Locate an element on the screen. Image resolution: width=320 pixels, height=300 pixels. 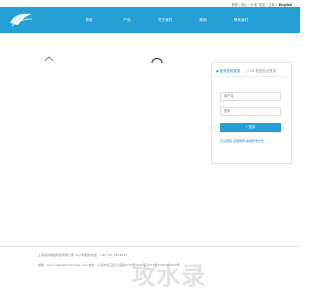
footer-company-info: 上海某某网络科技有限公司 24小时服务电话 : +86 021-5874833 is located at coordinates (83, 255).